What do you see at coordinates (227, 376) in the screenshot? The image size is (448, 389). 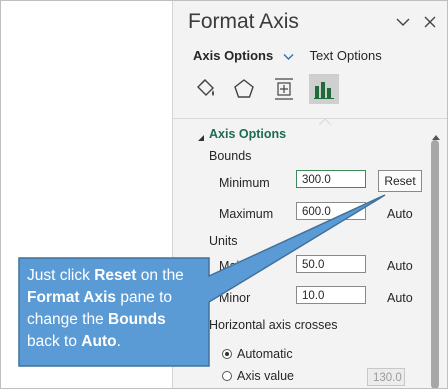 I see `axis-value-radio` at bounding box center [227, 376].